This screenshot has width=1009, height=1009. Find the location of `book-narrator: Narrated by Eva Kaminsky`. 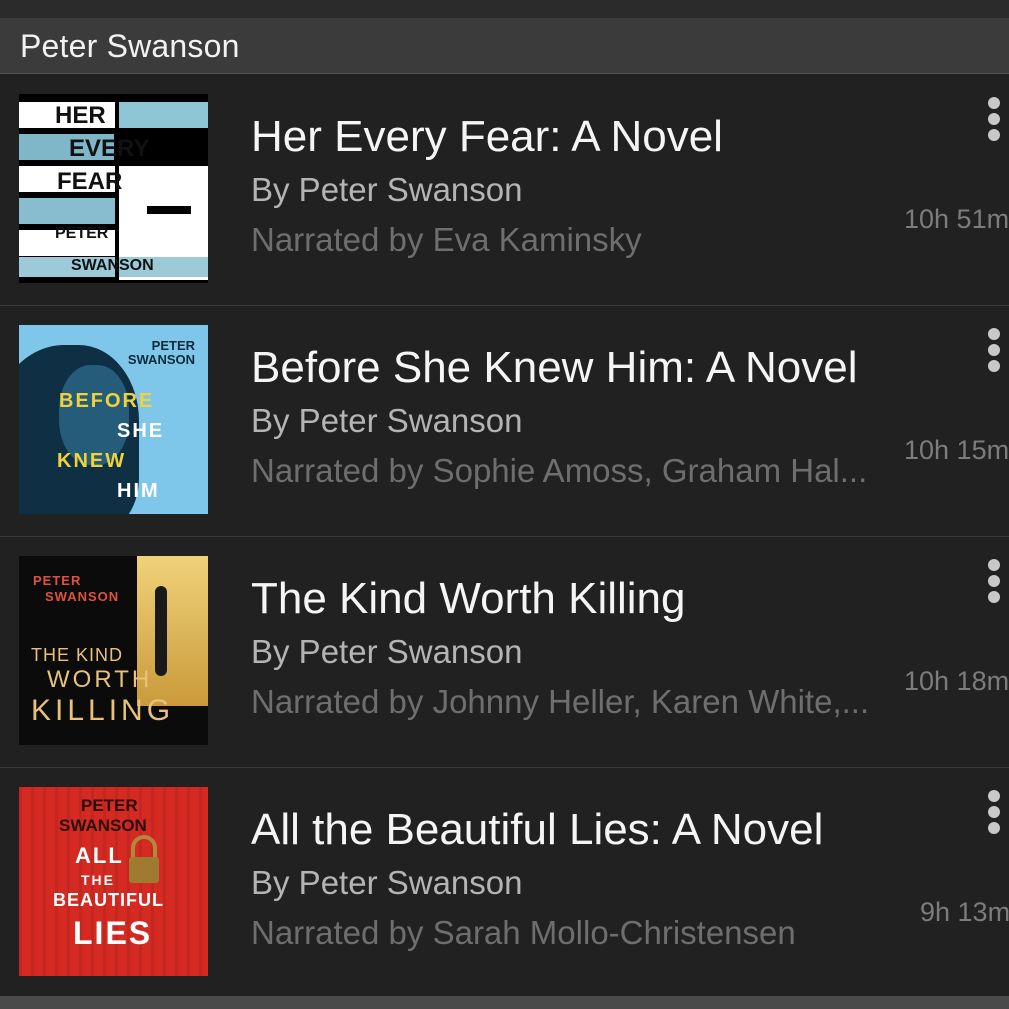

book-narrator: Narrated by Eva Kaminsky is located at coordinates (446, 240).